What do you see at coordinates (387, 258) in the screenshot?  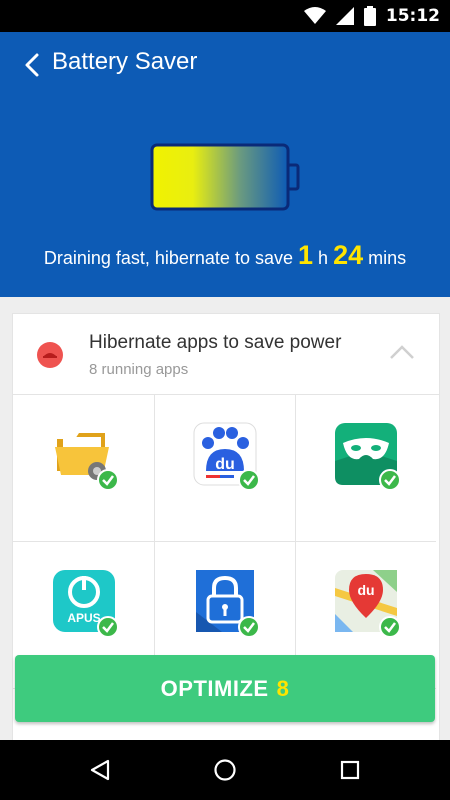 I see `minutes-unit: mins` at bounding box center [387, 258].